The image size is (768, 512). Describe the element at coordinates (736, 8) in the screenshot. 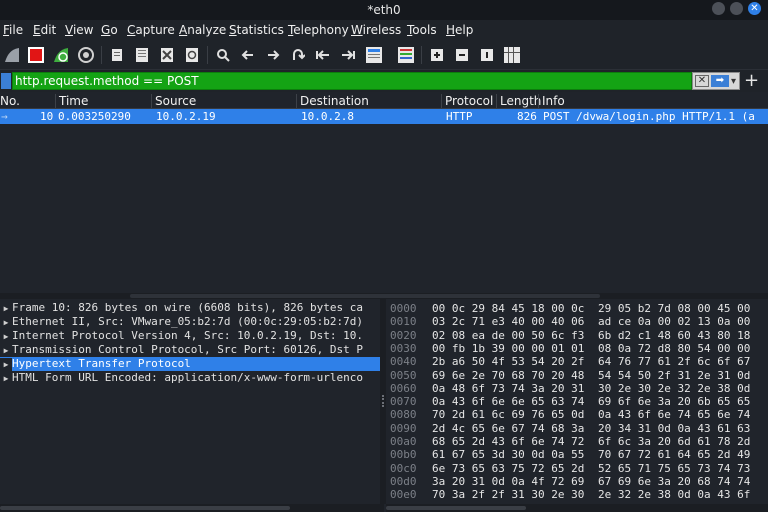

I see `maximize-button` at that location.